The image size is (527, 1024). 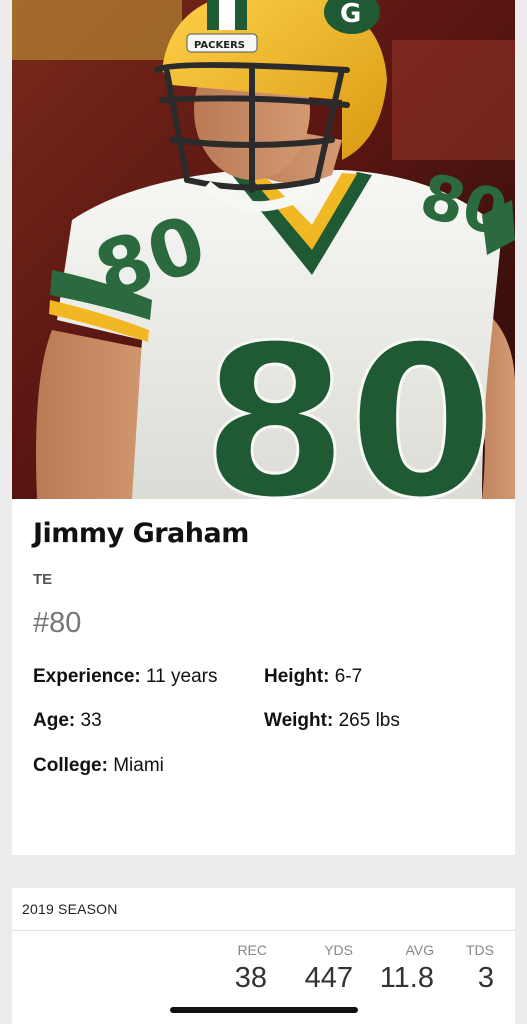 I want to click on bio-age: Age: 33, so click(x=67, y=721).